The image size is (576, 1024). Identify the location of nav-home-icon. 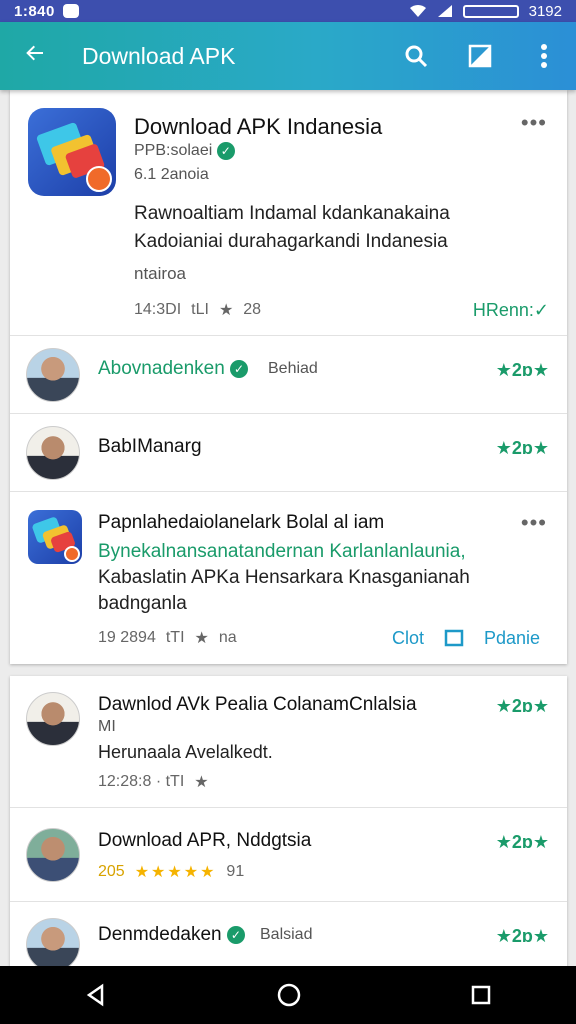
(289, 995).